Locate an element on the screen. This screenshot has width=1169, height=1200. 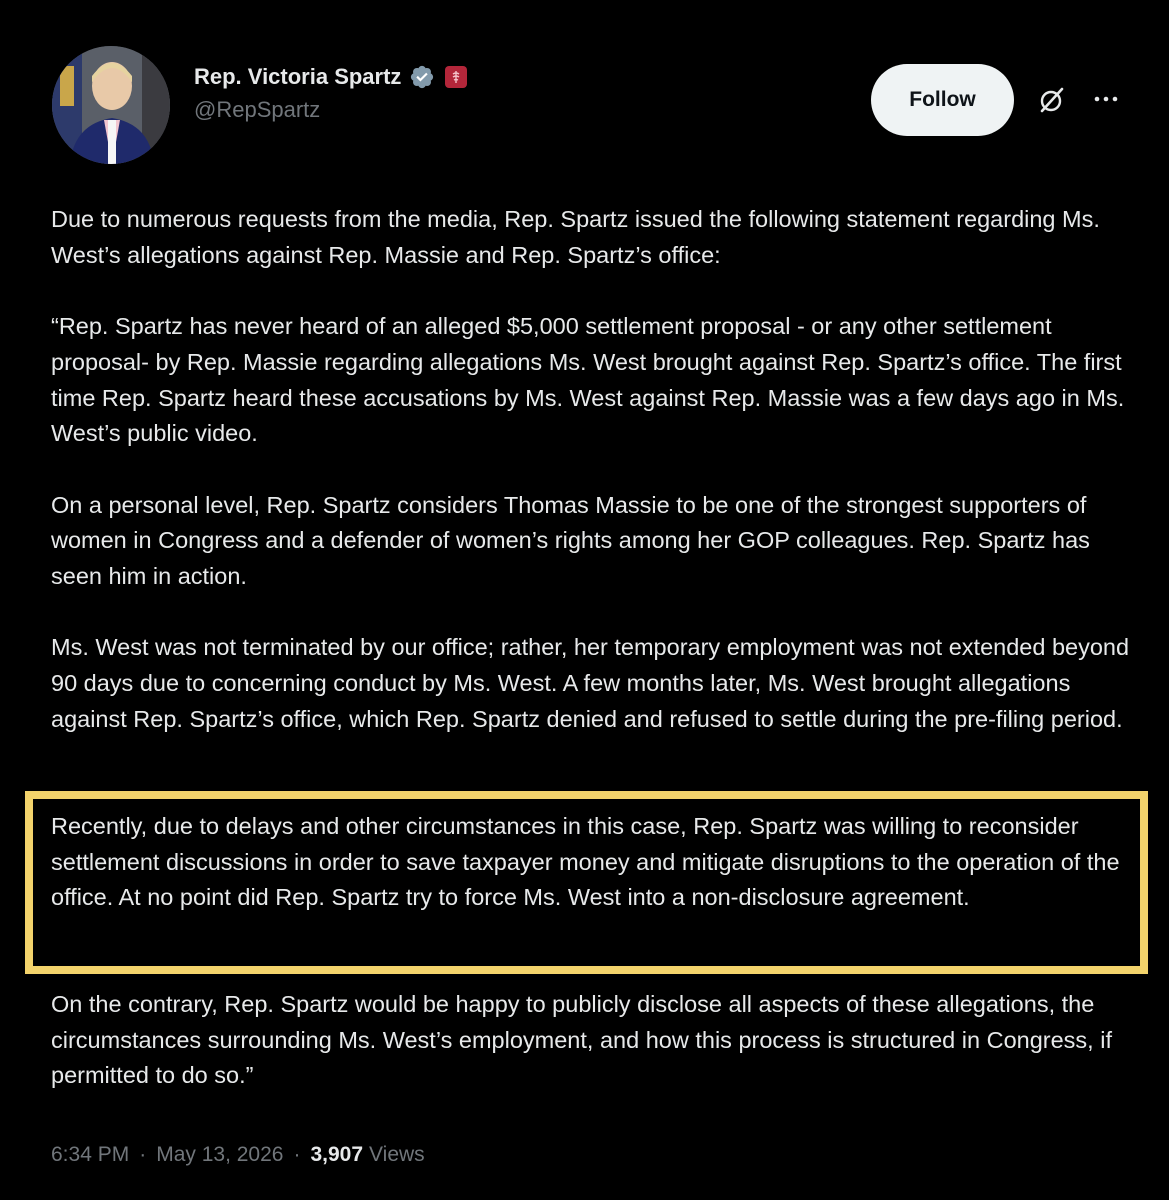
author-name-row: Rep. Victoria Spartz is located at coordinates (331, 77).